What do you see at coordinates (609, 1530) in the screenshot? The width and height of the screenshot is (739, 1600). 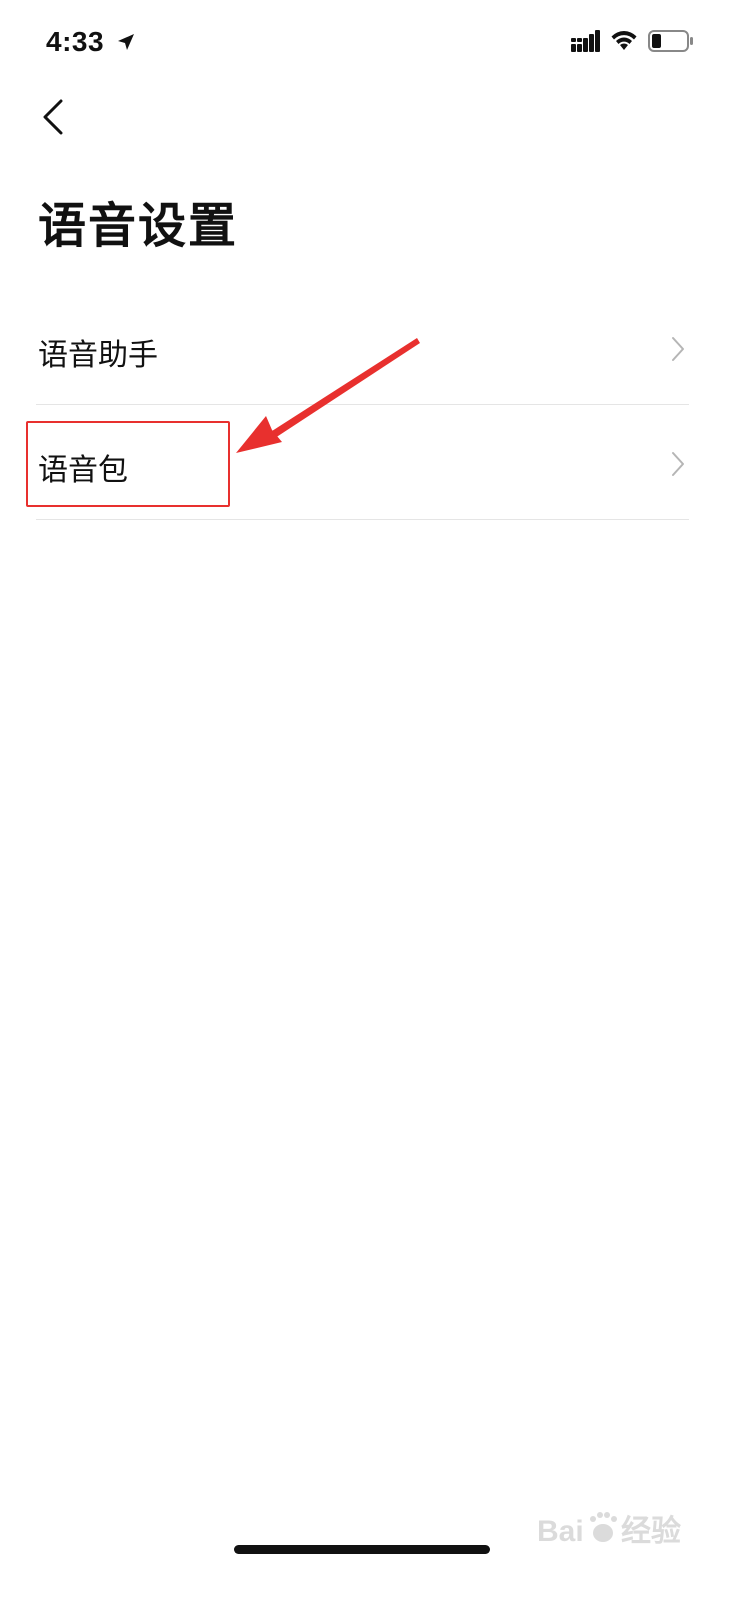 I see `baidu-paw-logo: Bai 经验` at bounding box center [609, 1530].